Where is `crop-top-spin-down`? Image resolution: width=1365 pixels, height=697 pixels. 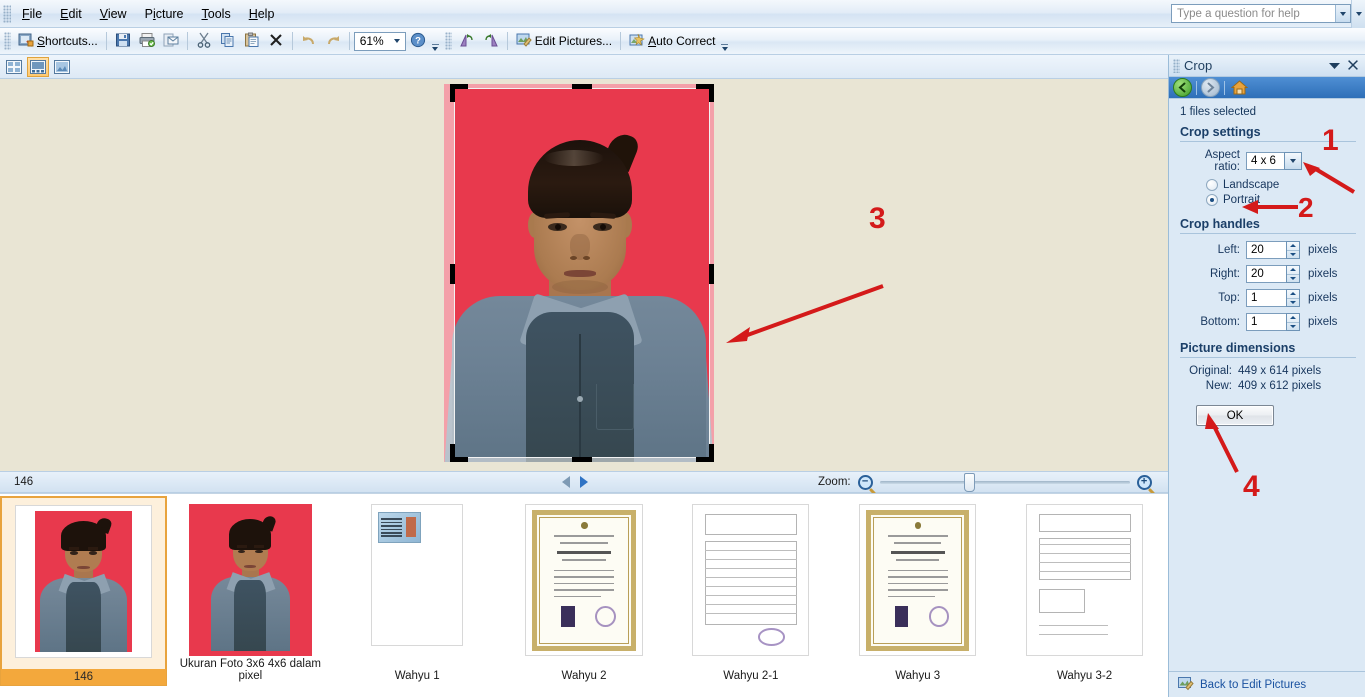 crop-top-spin-down is located at coordinates (1293, 303).